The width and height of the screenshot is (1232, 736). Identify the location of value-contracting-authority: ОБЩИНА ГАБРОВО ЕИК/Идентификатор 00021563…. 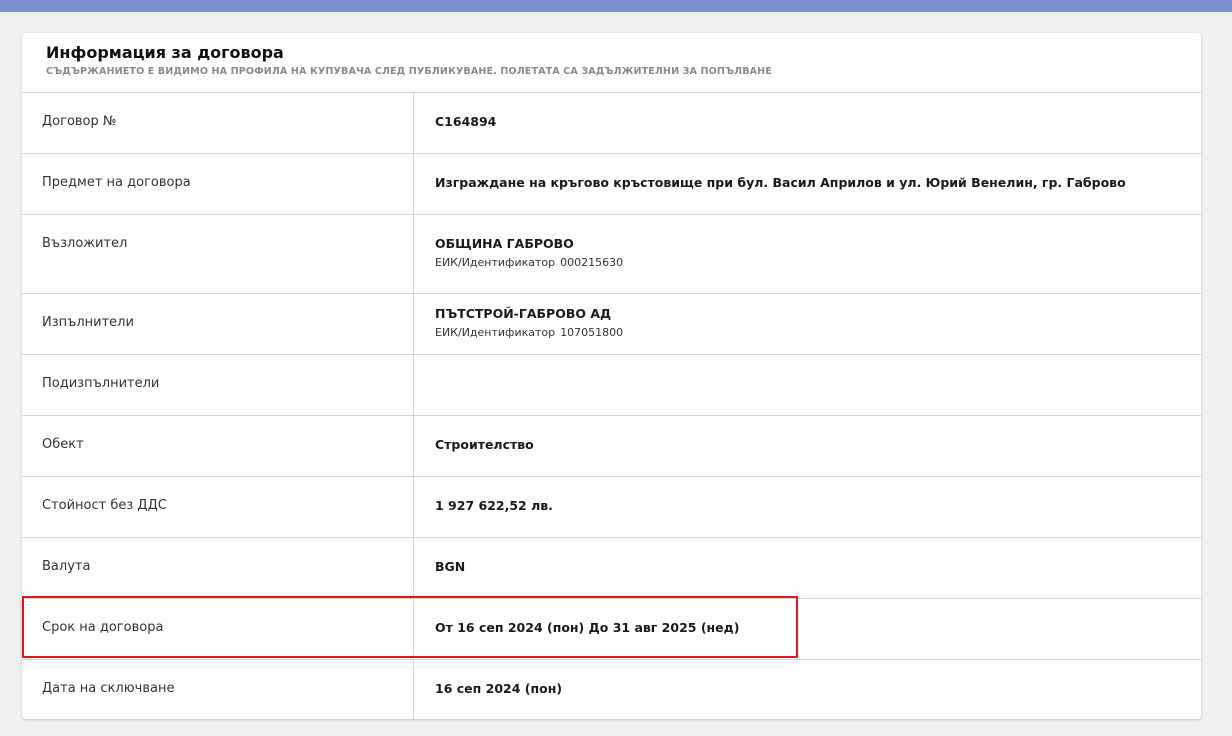
(807, 254).